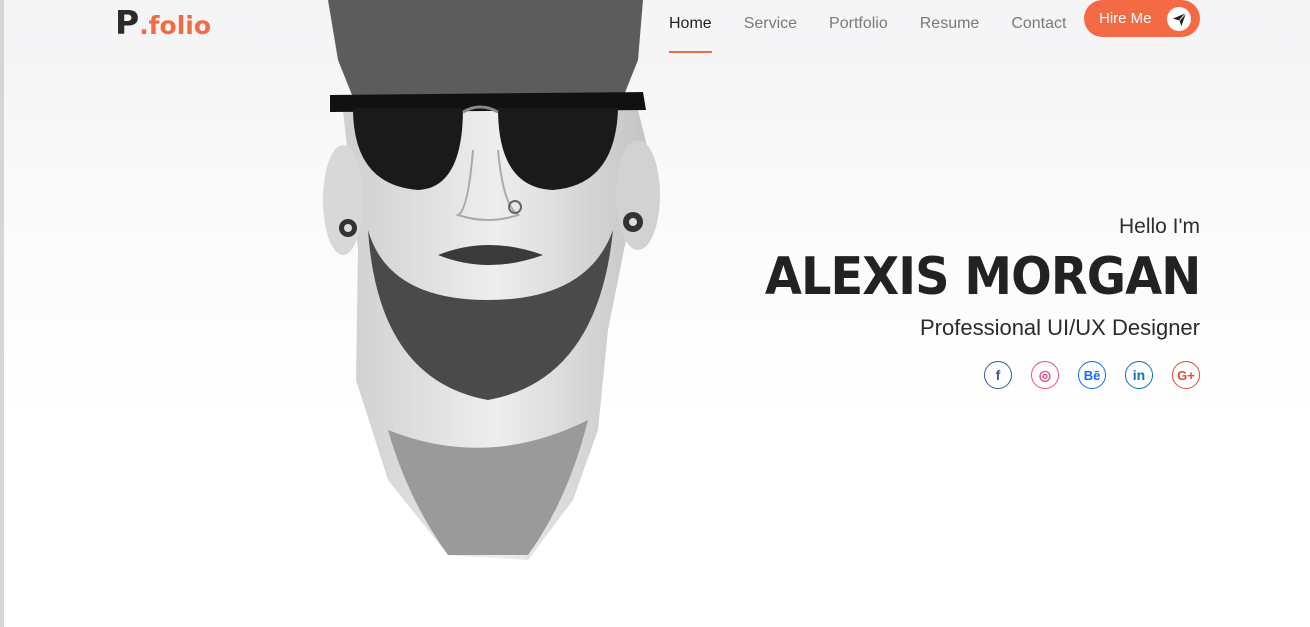 The image size is (1310, 627). I want to click on nav-contact: Contact, so click(1038, 24).